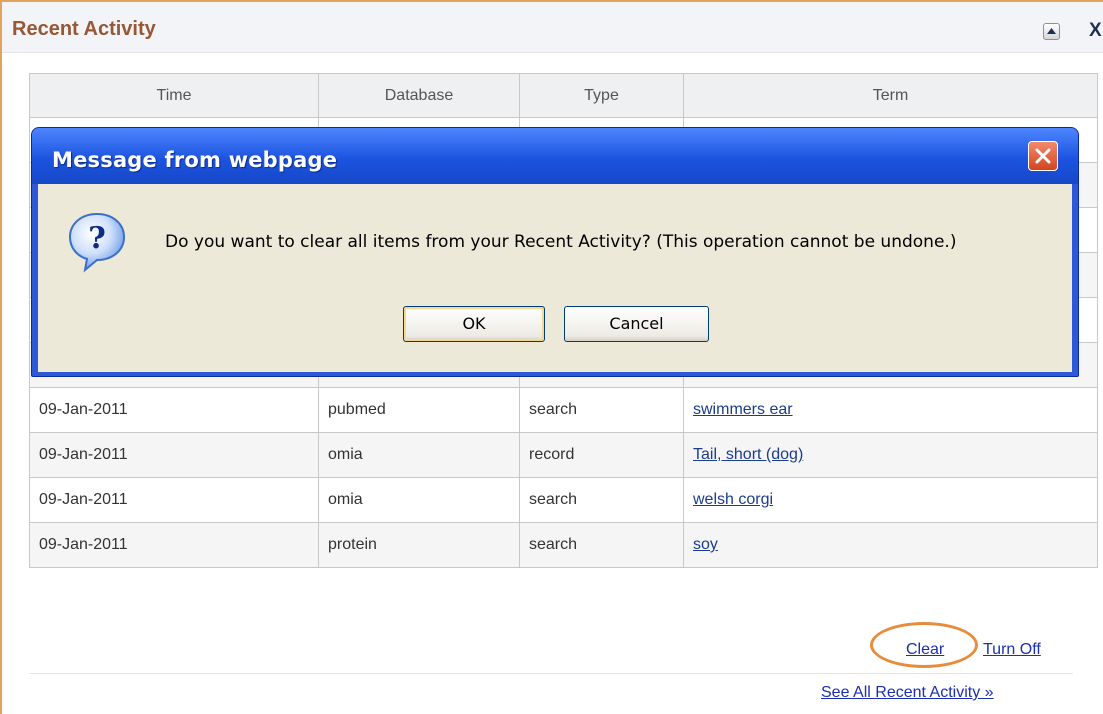 This screenshot has width=1103, height=714. I want to click on footer-divider, so click(551, 673).